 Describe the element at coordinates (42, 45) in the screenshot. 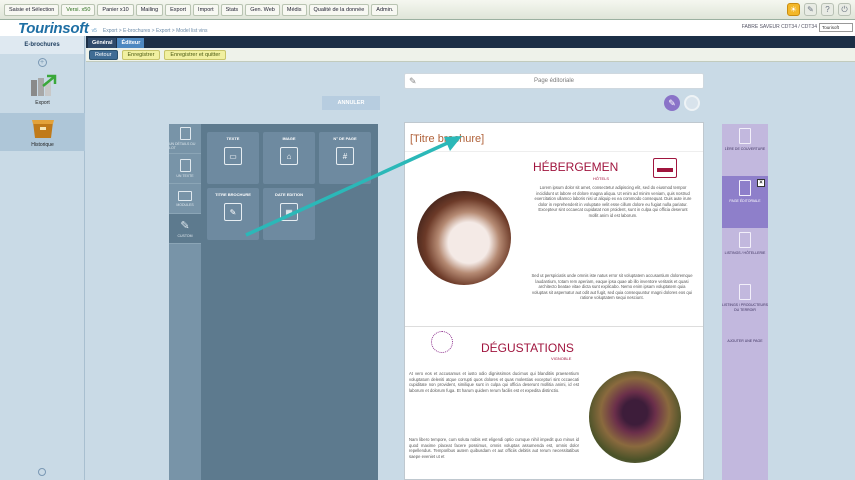

I see `sidebar-title: E-brochures` at that location.